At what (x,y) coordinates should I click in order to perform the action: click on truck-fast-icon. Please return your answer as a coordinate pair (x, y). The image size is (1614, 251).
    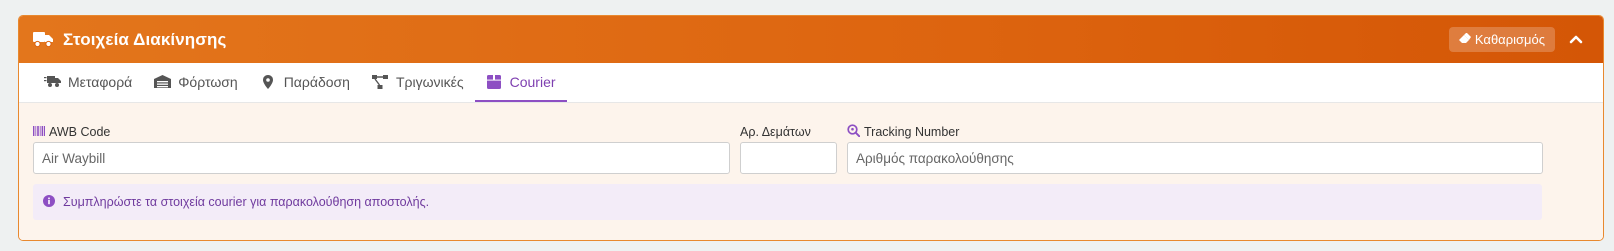
    Looking at the image, I should click on (52, 82).